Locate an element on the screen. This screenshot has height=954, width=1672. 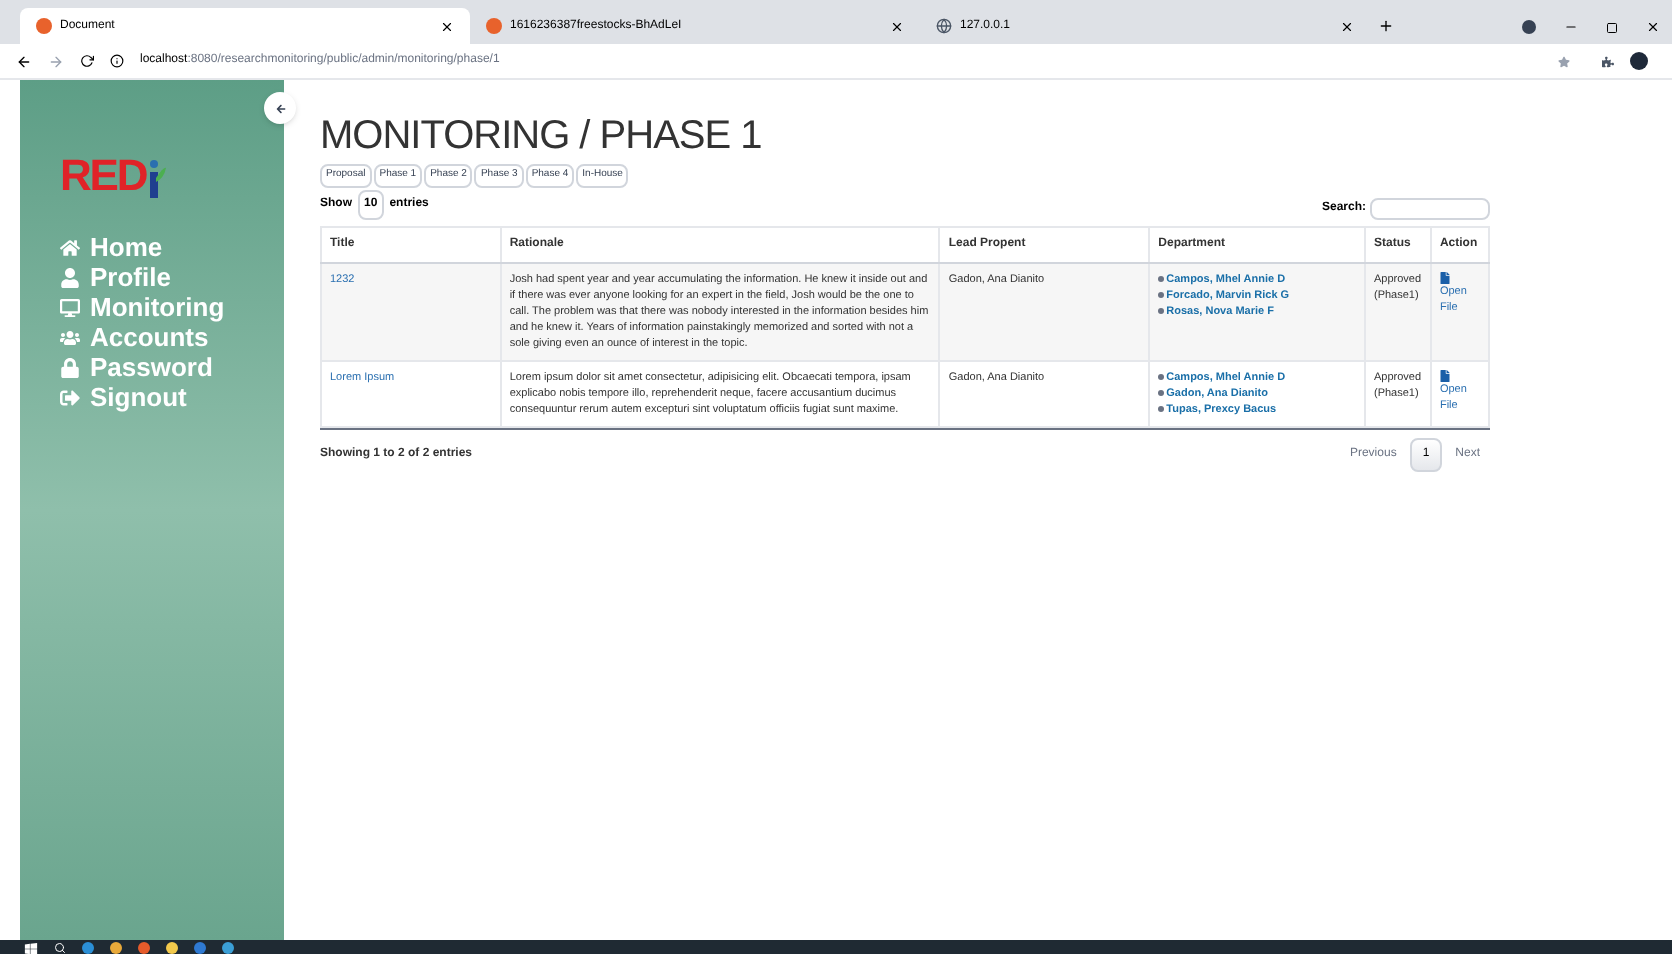
maximize-icon is located at coordinates (1612, 27).